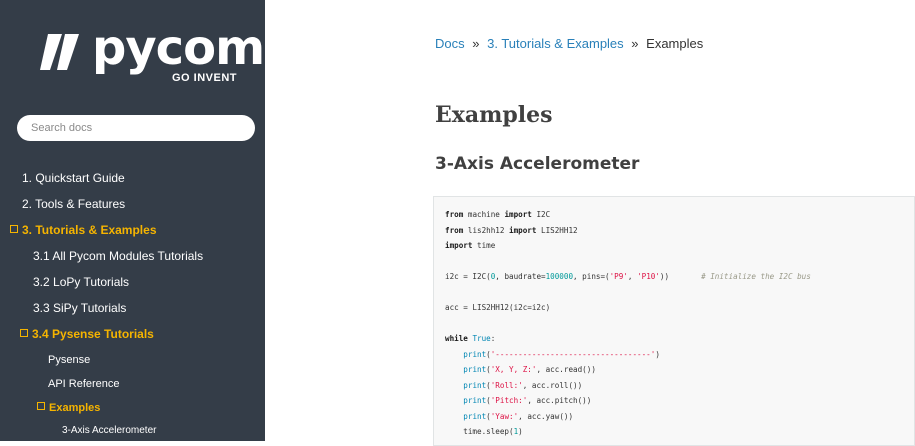 This screenshot has height=446, width=915. I want to click on sidebar-item-label: 3. Tutorials & Examples, so click(89, 230).